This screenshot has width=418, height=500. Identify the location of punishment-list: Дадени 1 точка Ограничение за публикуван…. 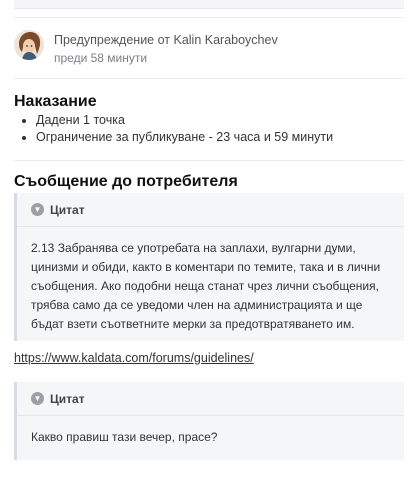
(215, 129).